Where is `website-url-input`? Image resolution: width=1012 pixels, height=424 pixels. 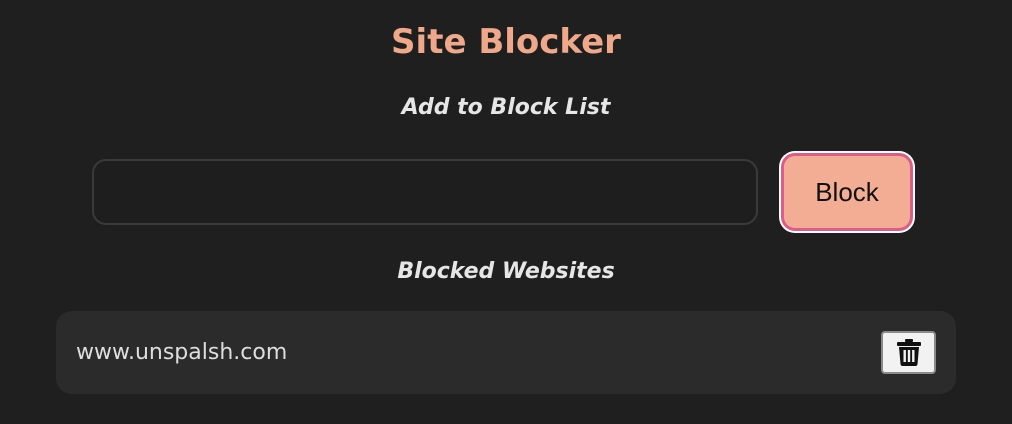 website-url-input is located at coordinates (425, 192).